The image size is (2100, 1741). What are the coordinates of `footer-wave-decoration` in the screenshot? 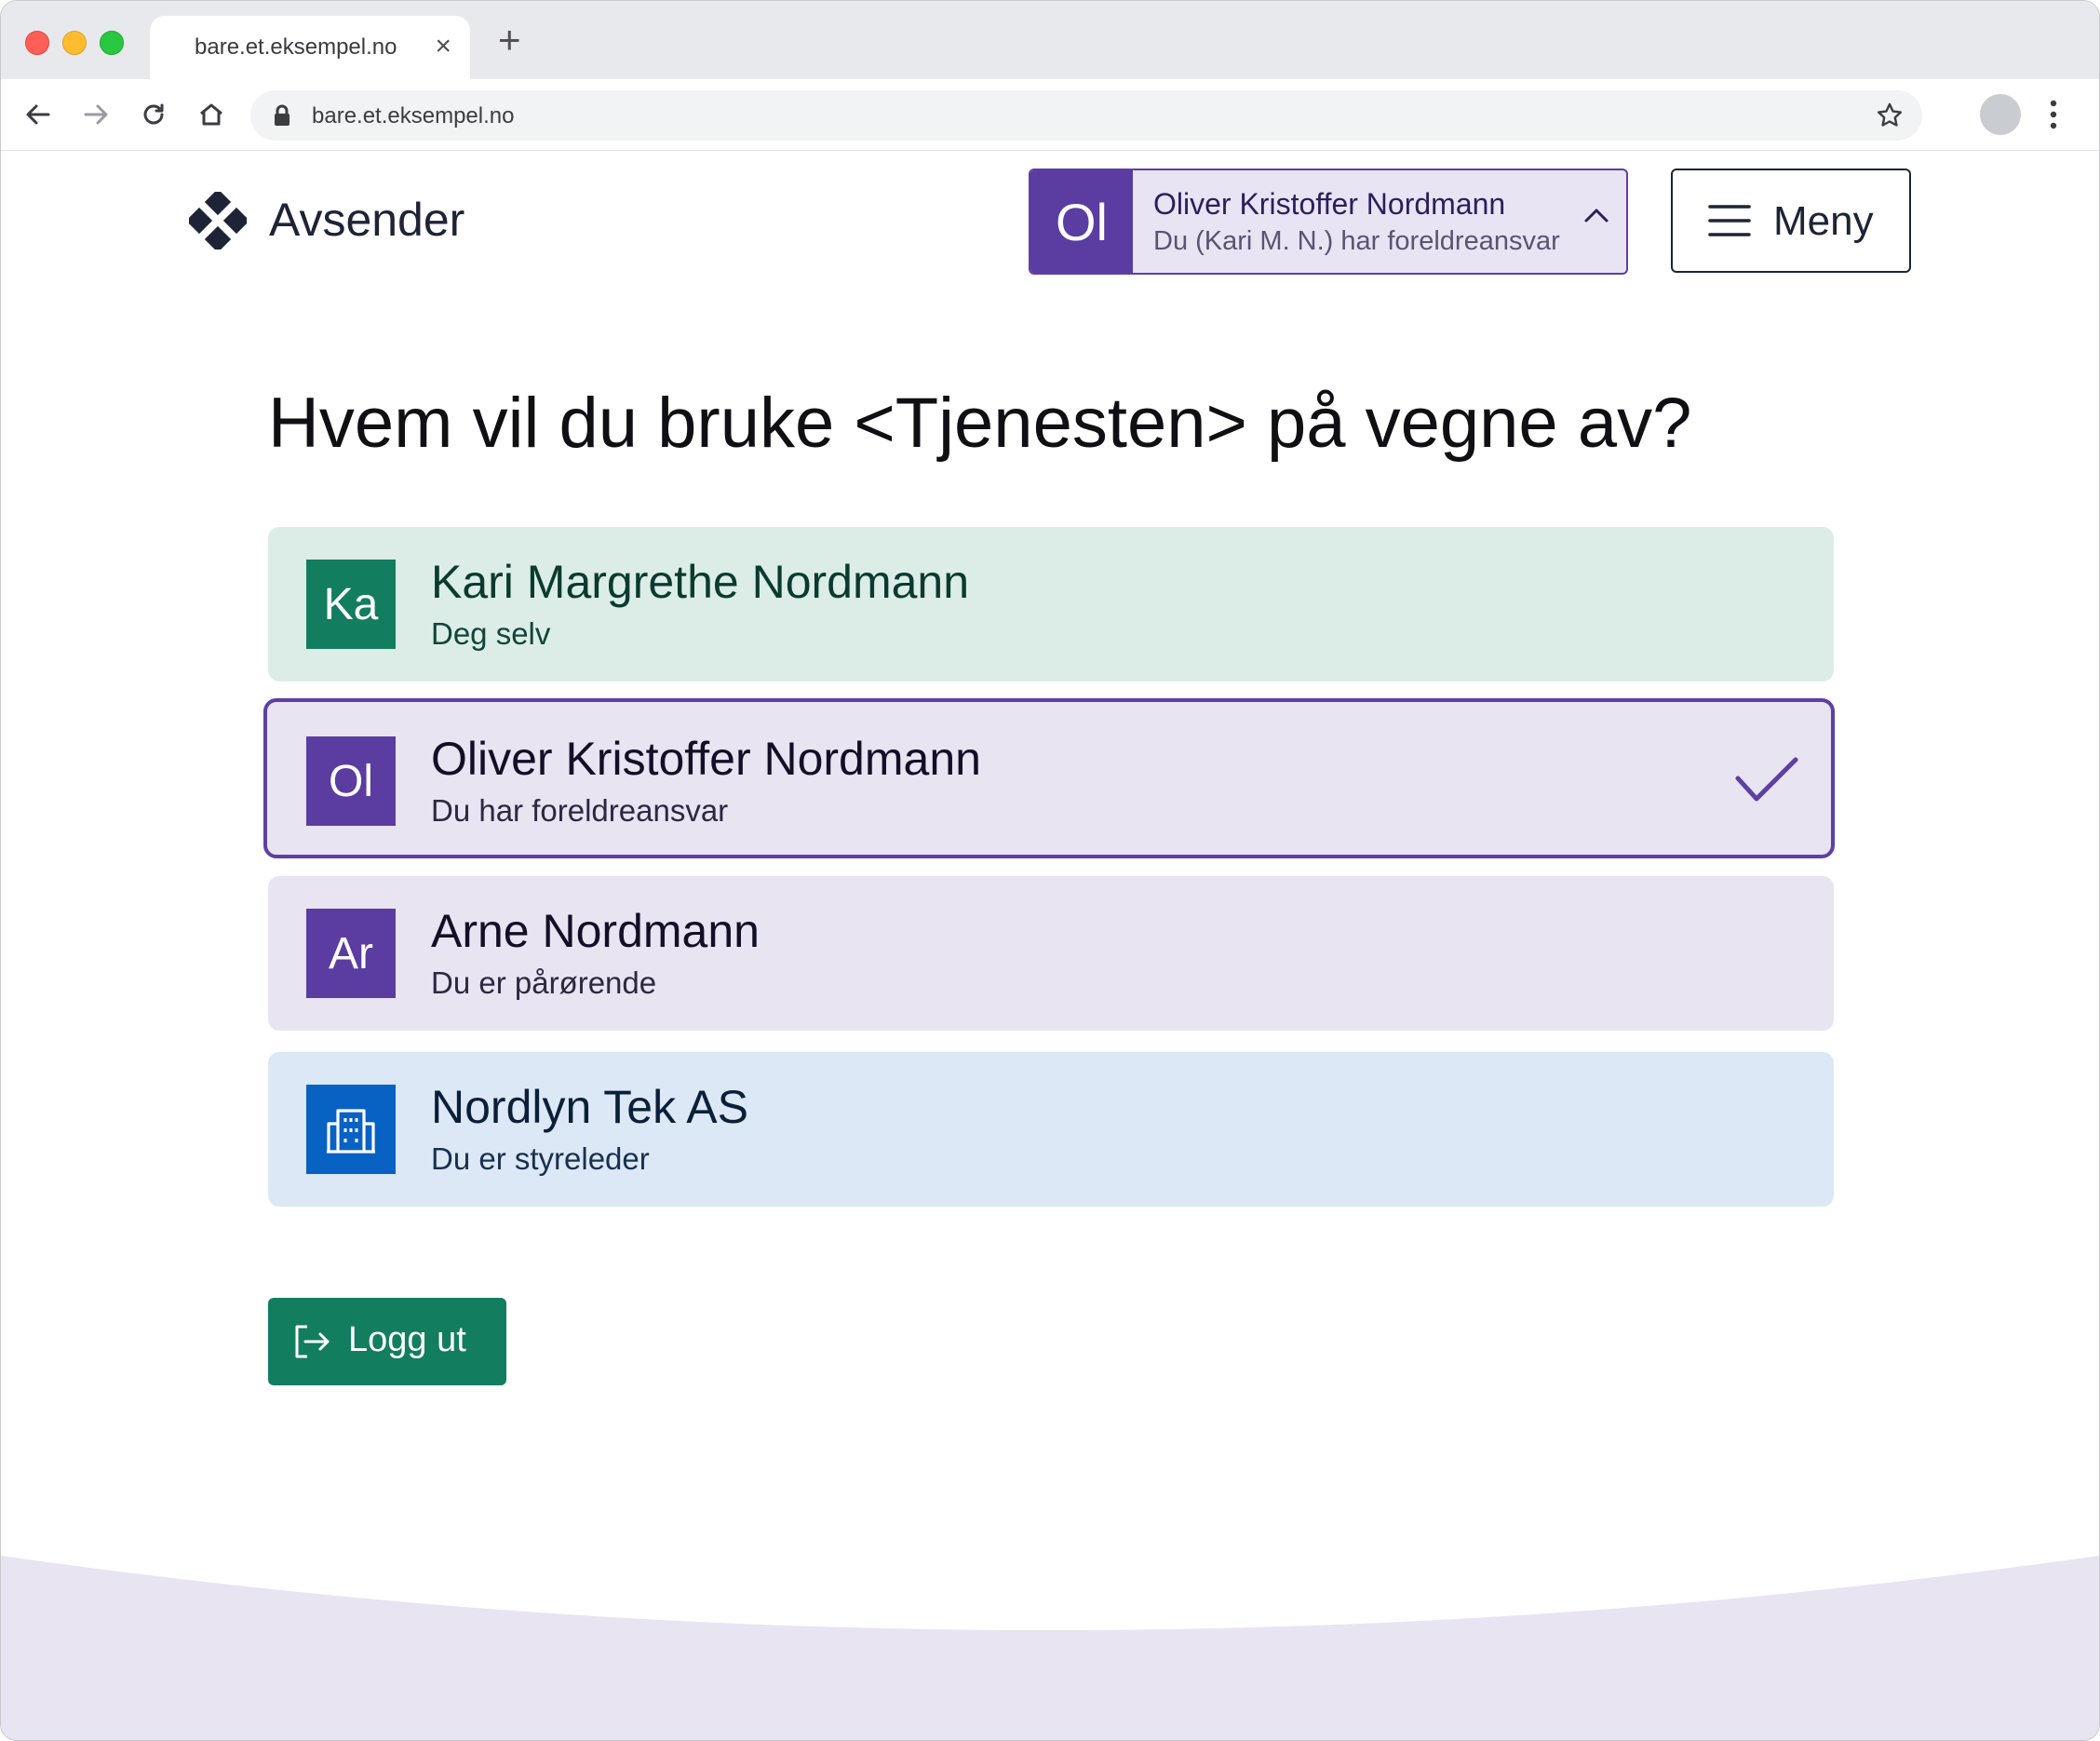 It's located at (1050, 1648).